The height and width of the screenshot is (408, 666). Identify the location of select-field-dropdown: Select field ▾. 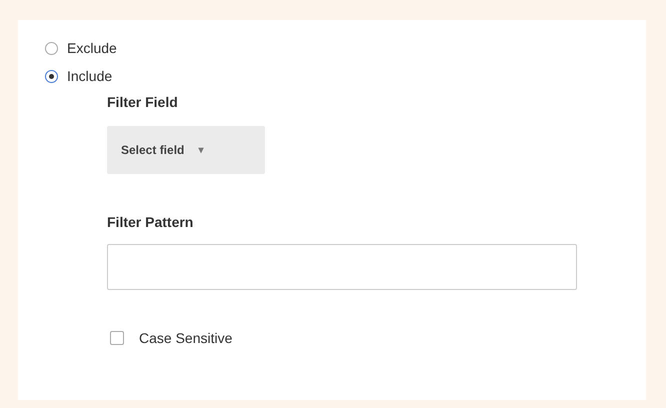
(186, 150).